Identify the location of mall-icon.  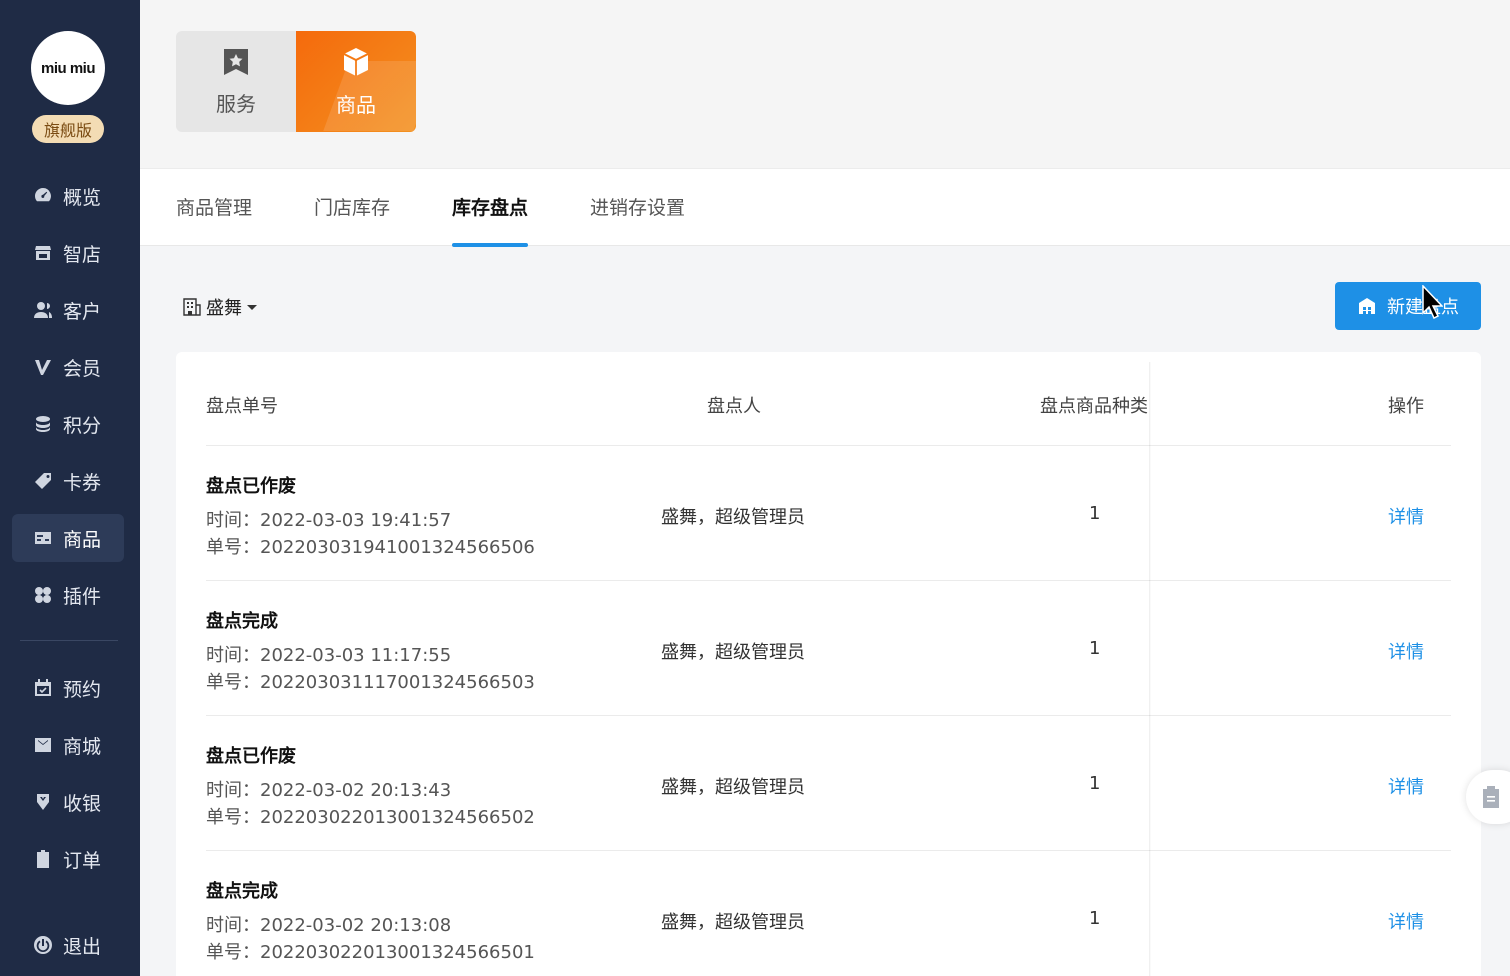
(43, 745).